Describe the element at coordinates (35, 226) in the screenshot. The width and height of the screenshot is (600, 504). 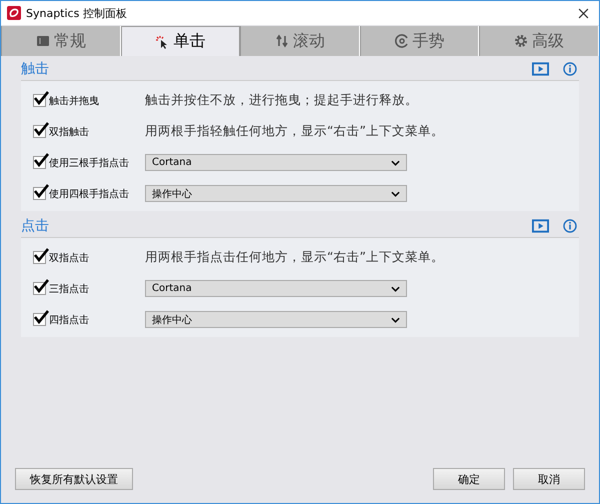
I see `section-title: 点击` at that location.